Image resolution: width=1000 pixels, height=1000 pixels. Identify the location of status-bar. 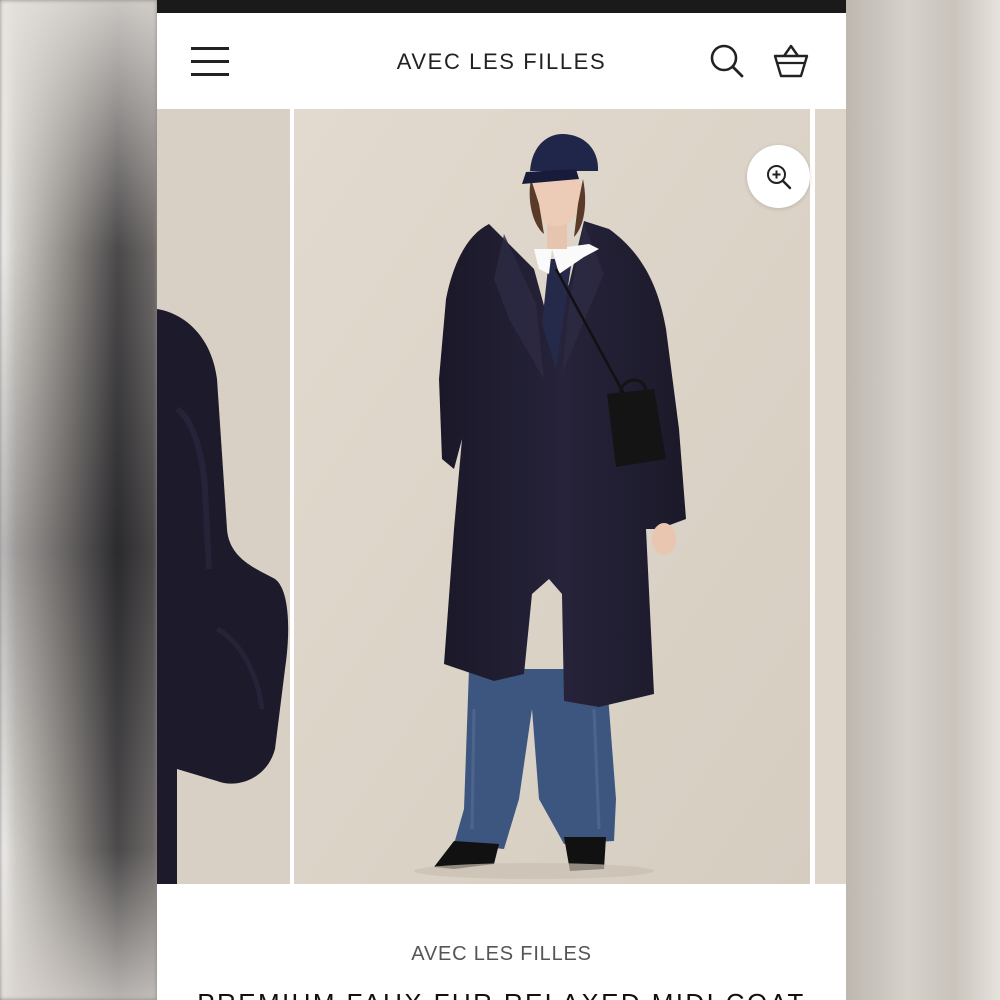
(501, 6).